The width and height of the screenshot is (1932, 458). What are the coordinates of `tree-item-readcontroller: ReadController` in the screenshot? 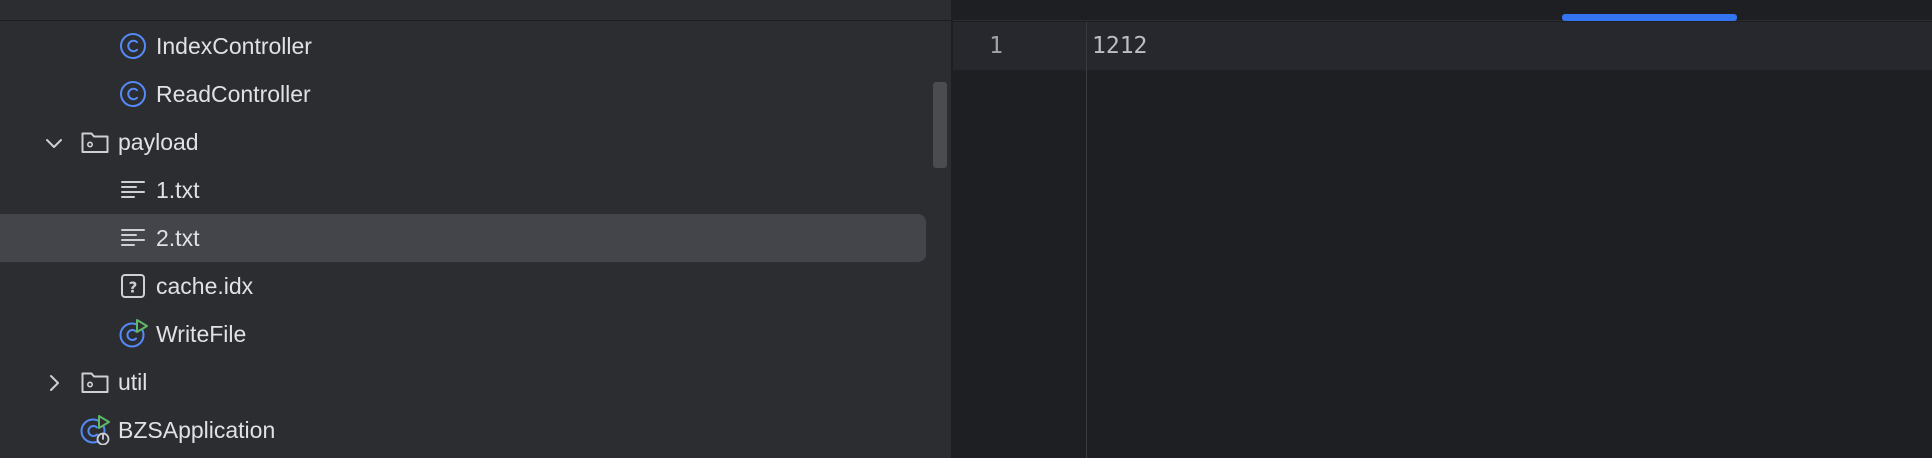 It's located at (475, 94).